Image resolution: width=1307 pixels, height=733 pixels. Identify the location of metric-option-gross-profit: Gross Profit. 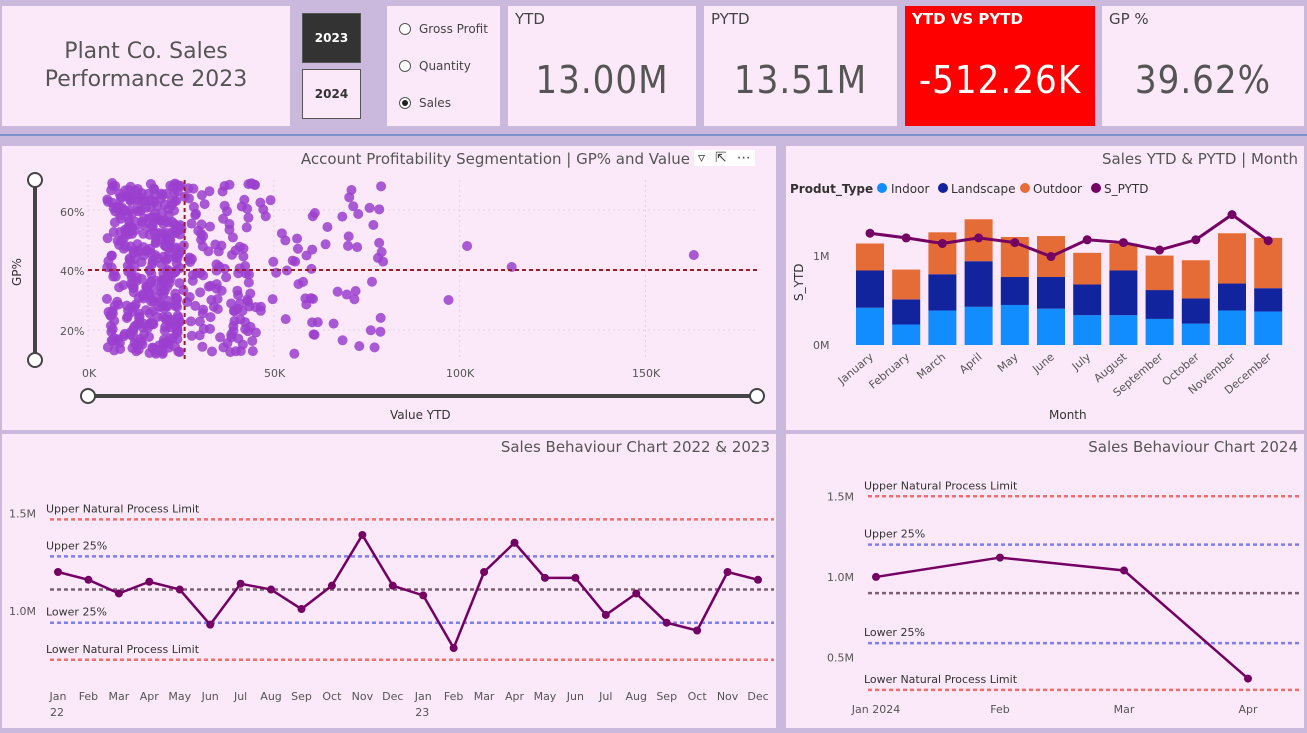
(443, 29).